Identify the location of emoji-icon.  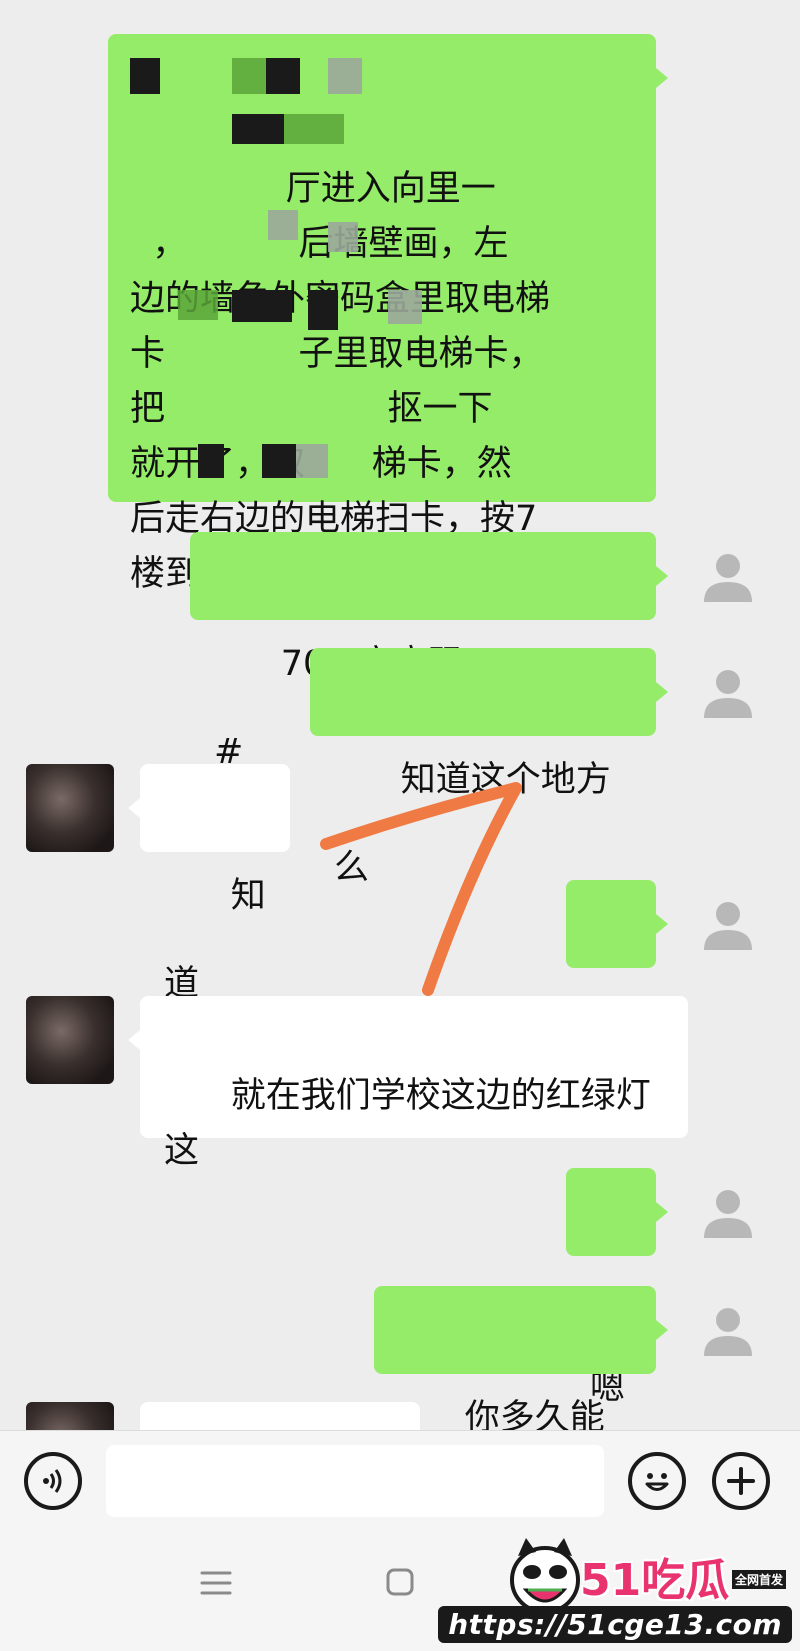
(657, 1482).